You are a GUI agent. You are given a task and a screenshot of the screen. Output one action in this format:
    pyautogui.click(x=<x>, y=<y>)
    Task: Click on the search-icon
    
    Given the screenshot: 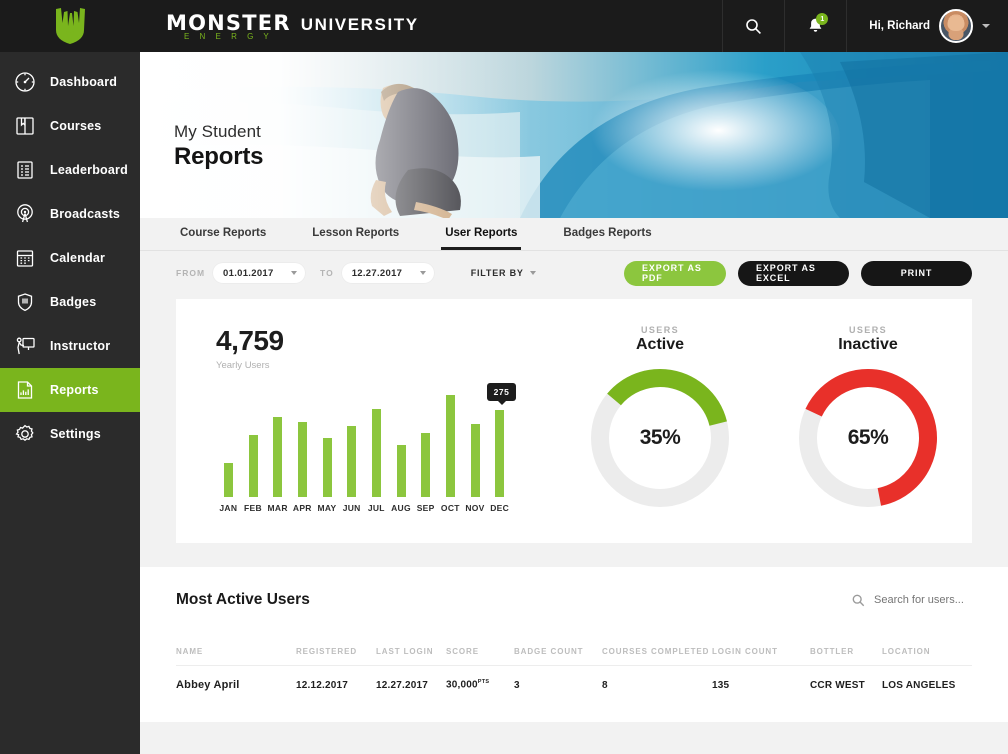 What is the action you would take?
    pyautogui.click(x=754, y=26)
    